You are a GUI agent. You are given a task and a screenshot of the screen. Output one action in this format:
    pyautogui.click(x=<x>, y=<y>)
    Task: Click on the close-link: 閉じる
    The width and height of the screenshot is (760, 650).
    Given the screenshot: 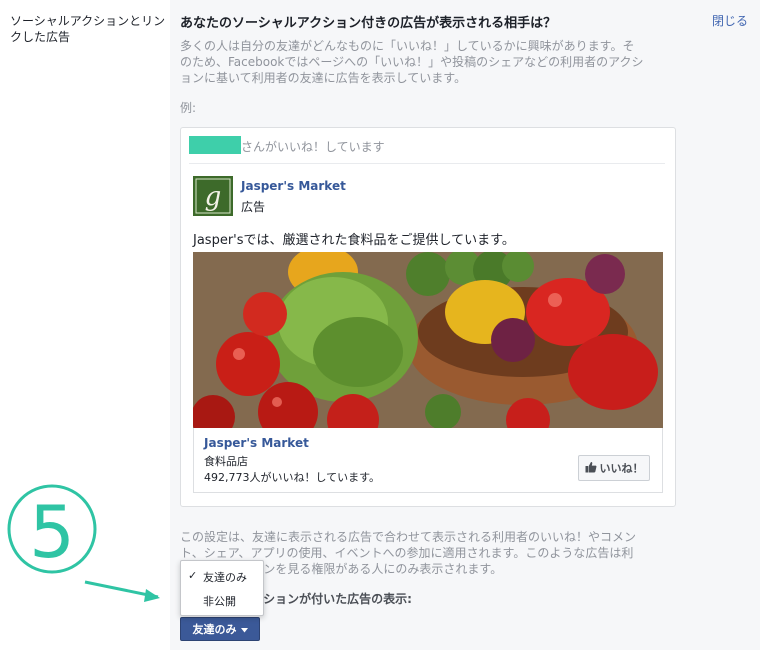 What is the action you would take?
    pyautogui.click(x=730, y=20)
    